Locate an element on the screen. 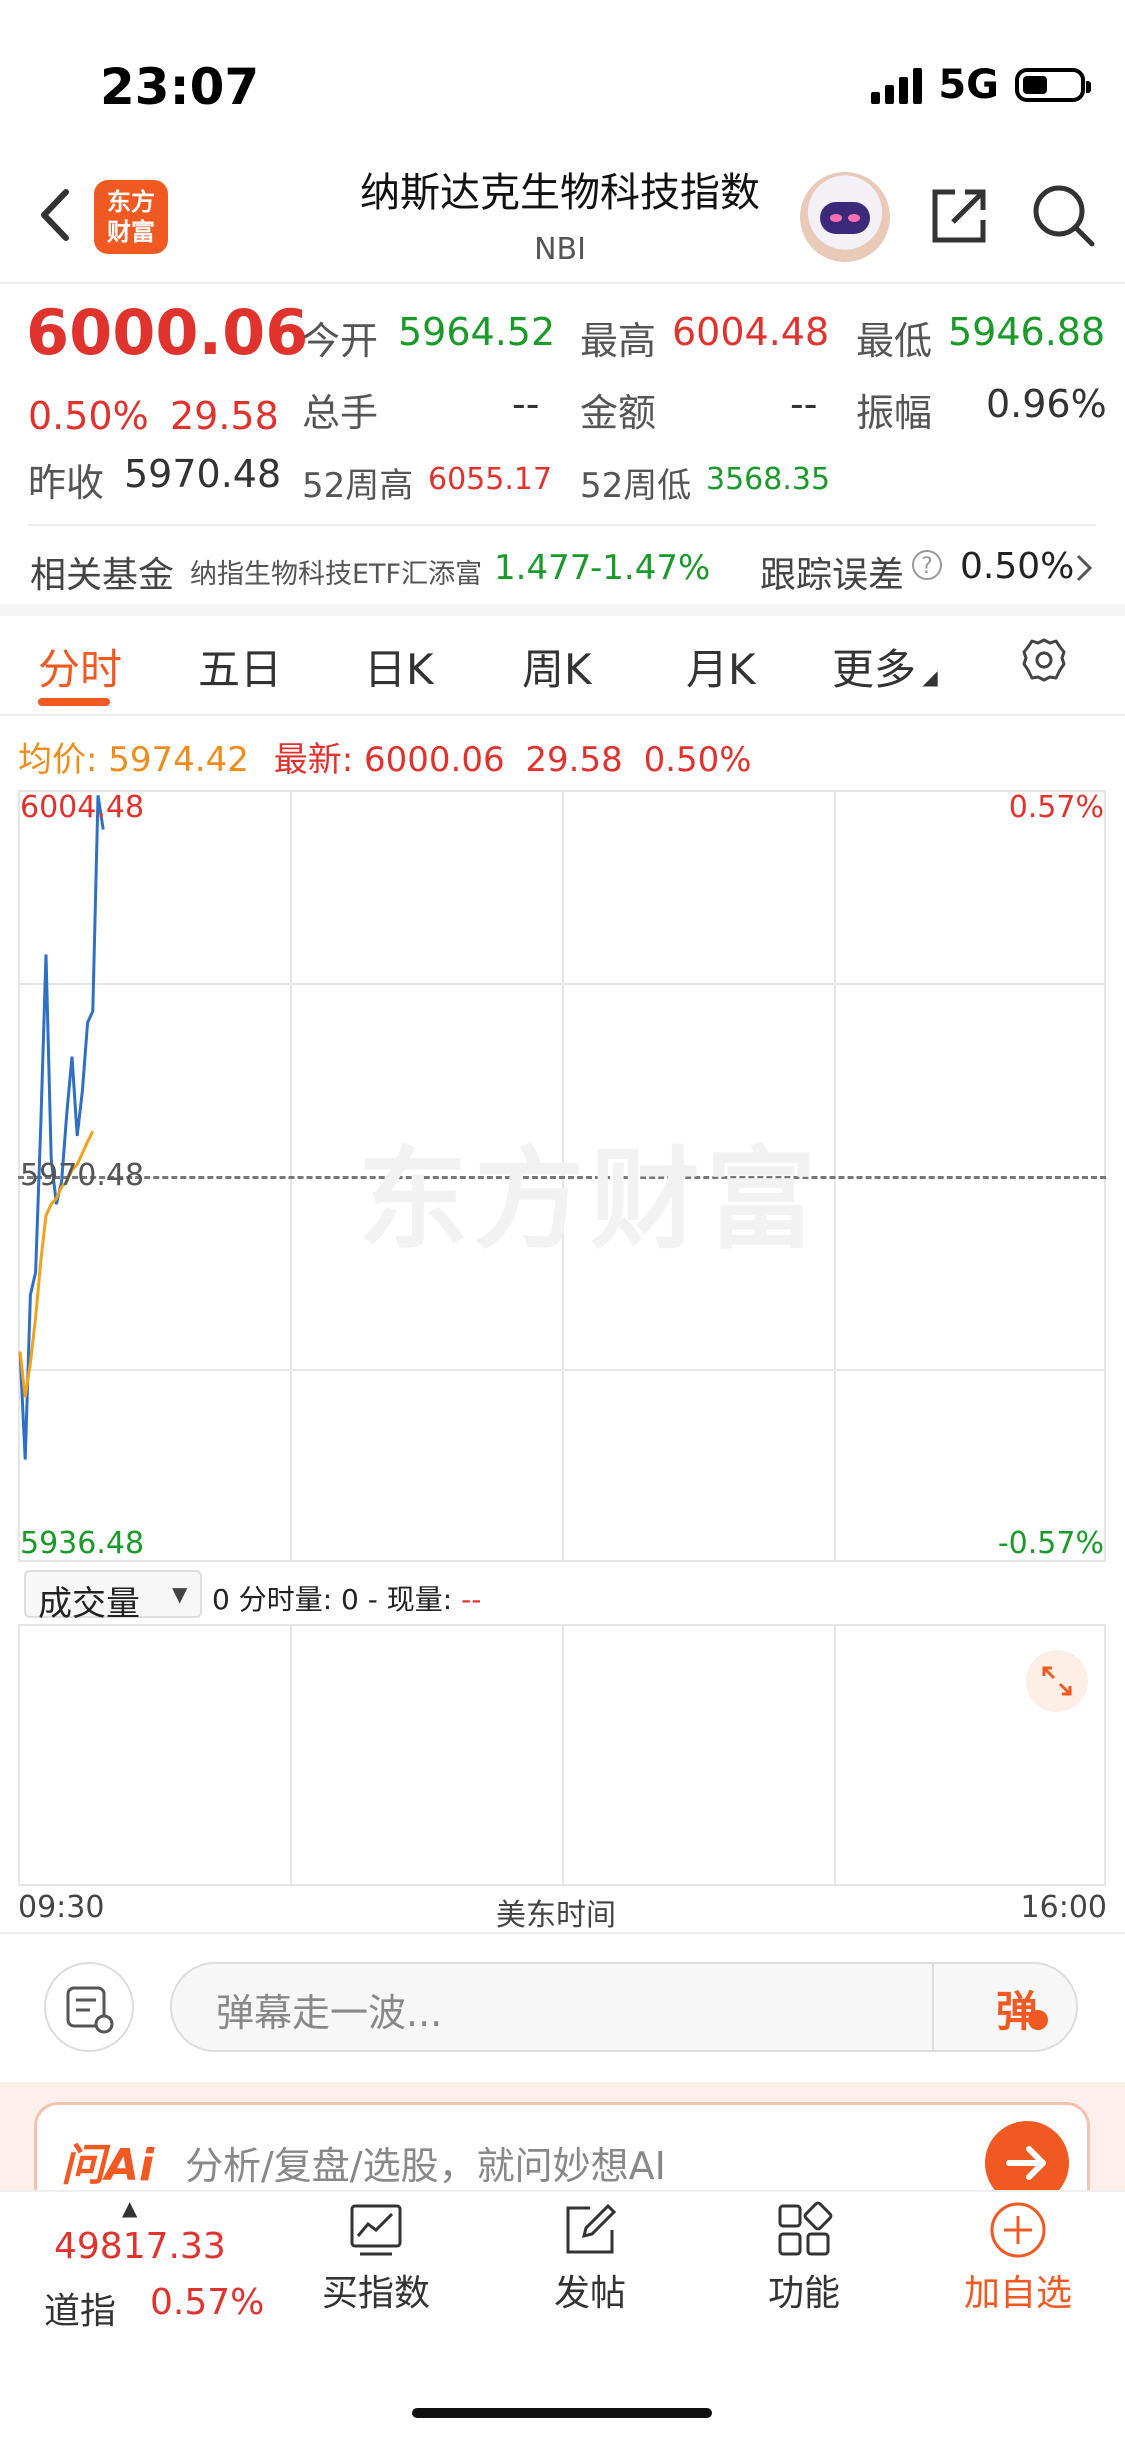 This screenshot has height=2438, width=1125. chart-svg is located at coordinates (61, 1127).